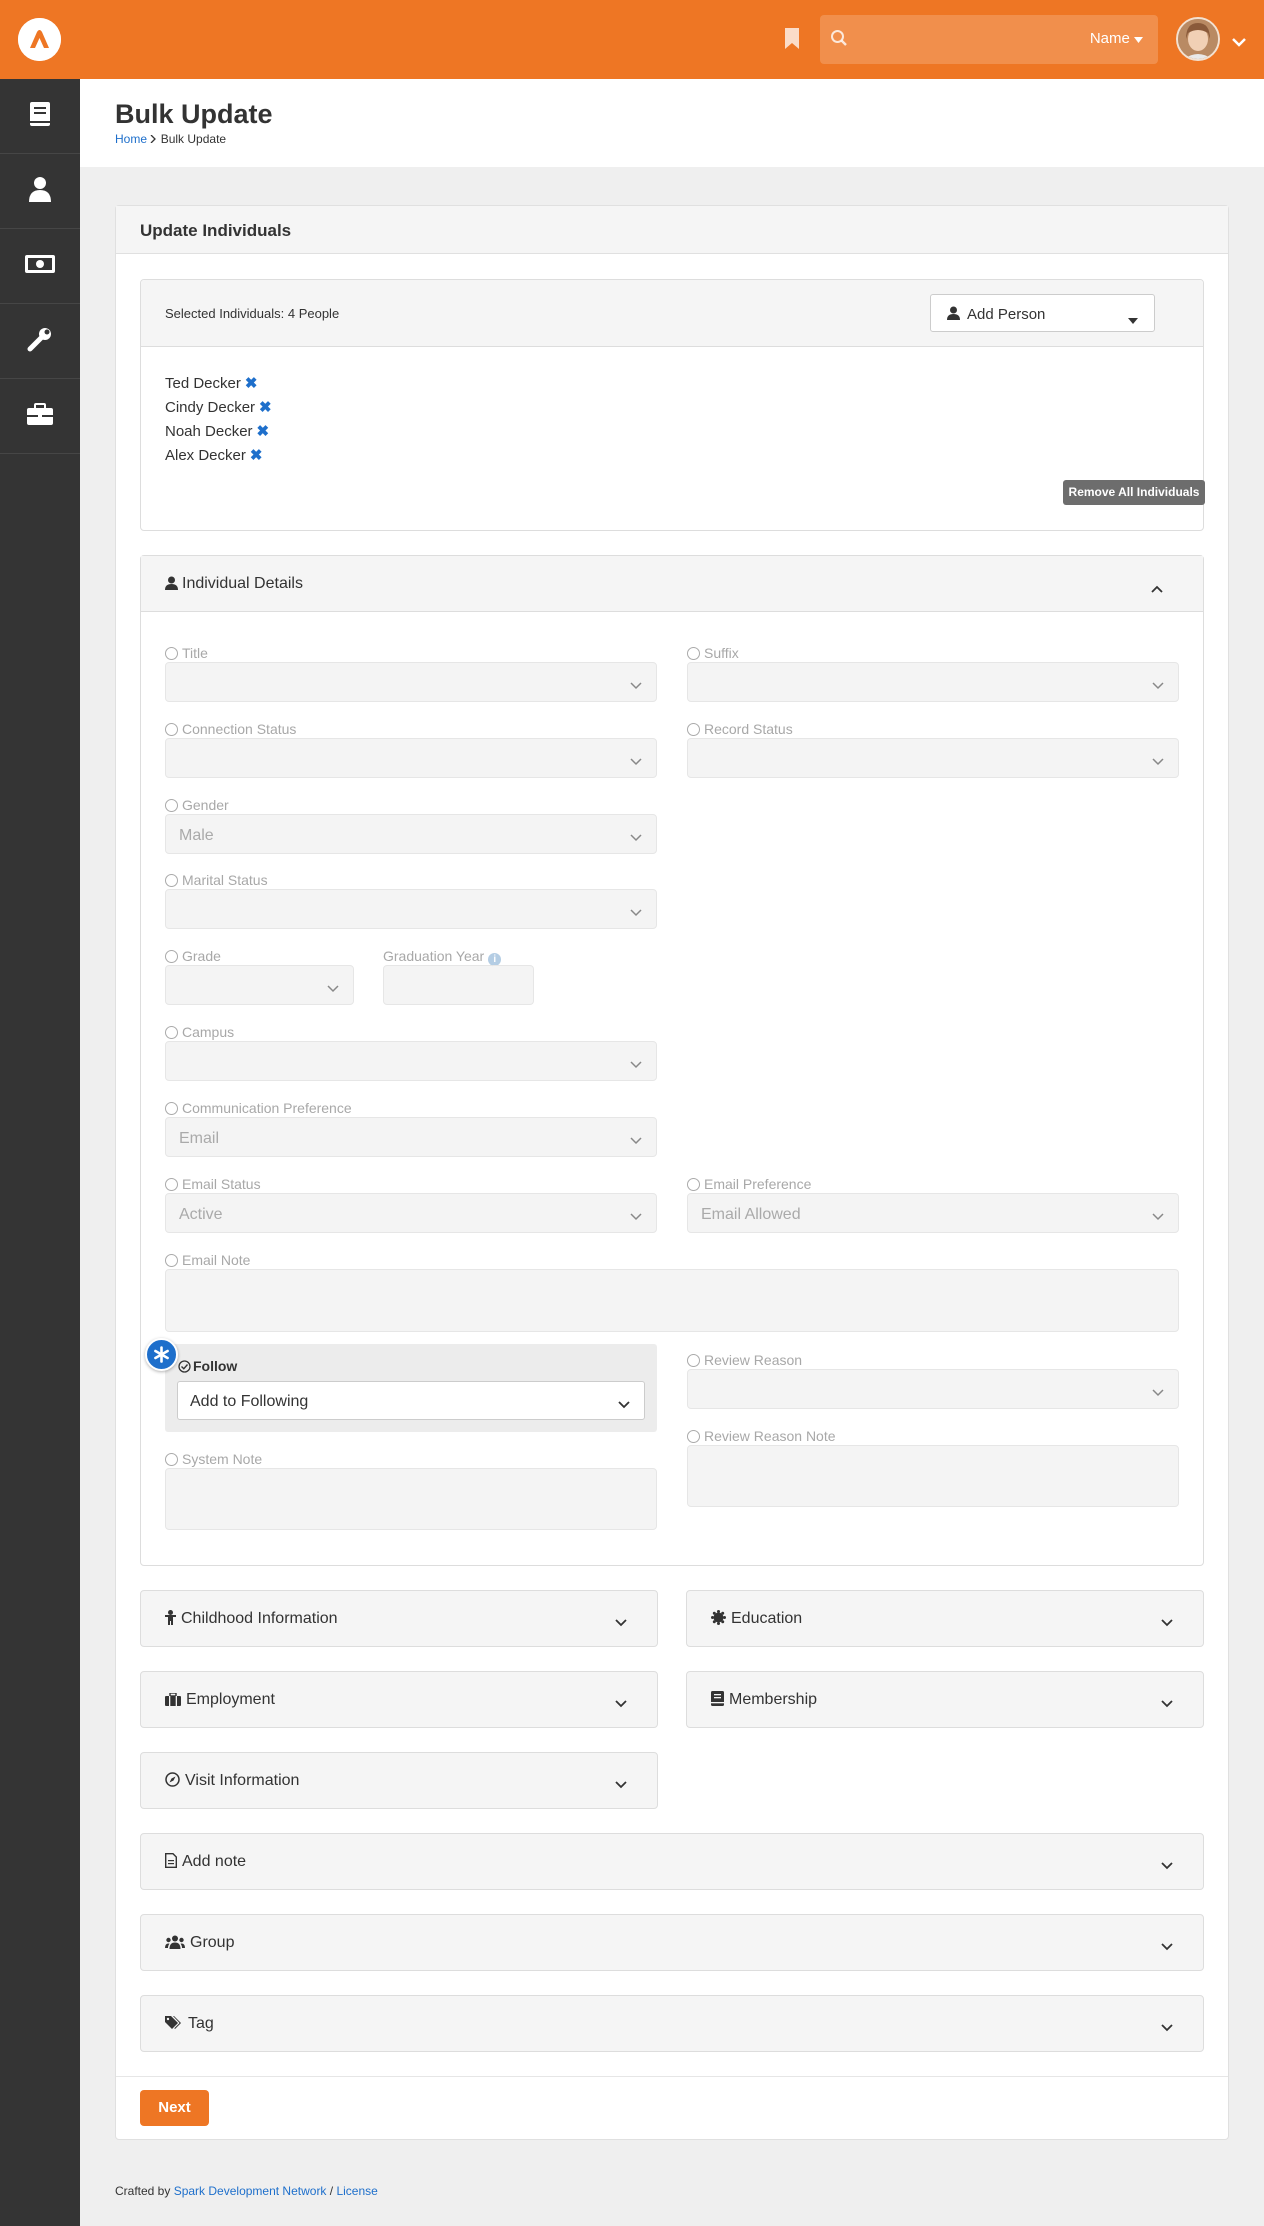 This screenshot has height=2226, width=1264. Describe the element at coordinates (945, 1699) in the screenshot. I see `membership-section: Membership` at that location.